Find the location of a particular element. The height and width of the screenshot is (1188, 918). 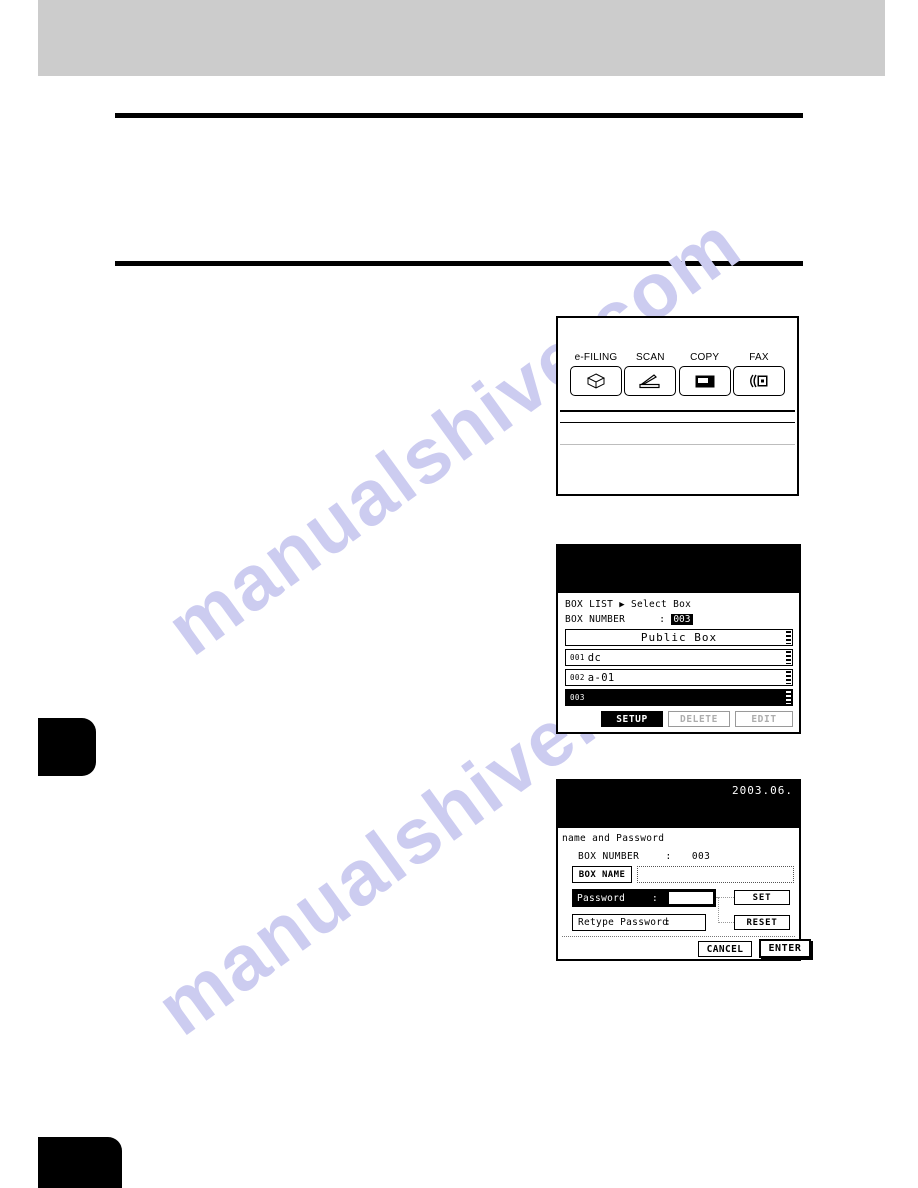

box-list-titlebar is located at coordinates (678, 569).